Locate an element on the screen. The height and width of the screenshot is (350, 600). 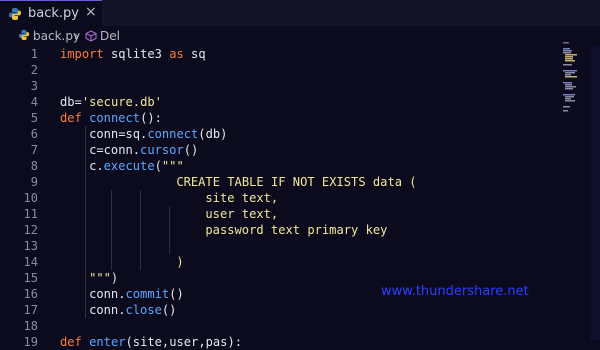
code-line: 6 conn=sq.connect(db) is located at coordinates (280, 134).